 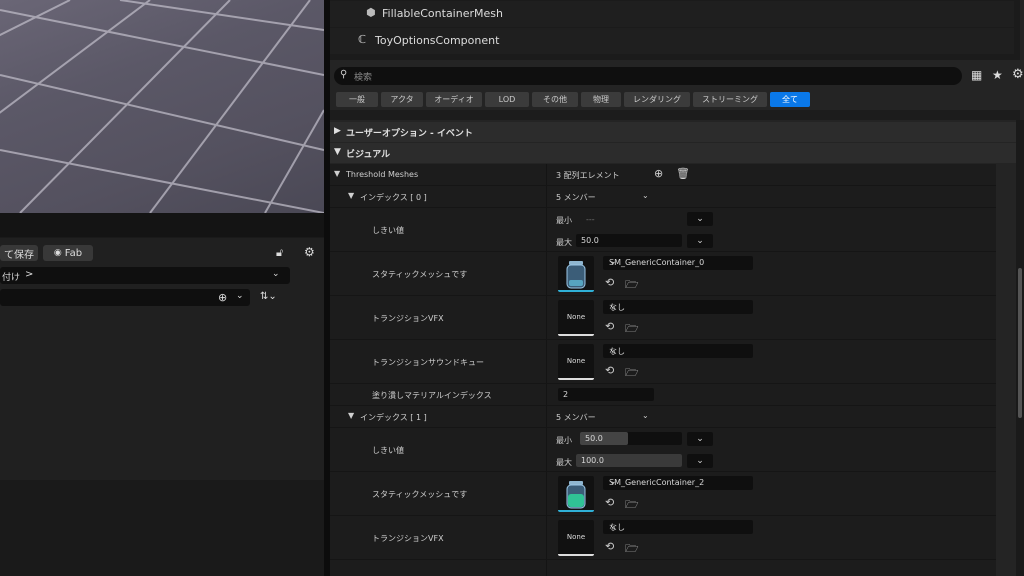 I want to click on index-0-fill-material-row: 塗り潰しマテリアルインデックス 2, so click(x=663, y=395).